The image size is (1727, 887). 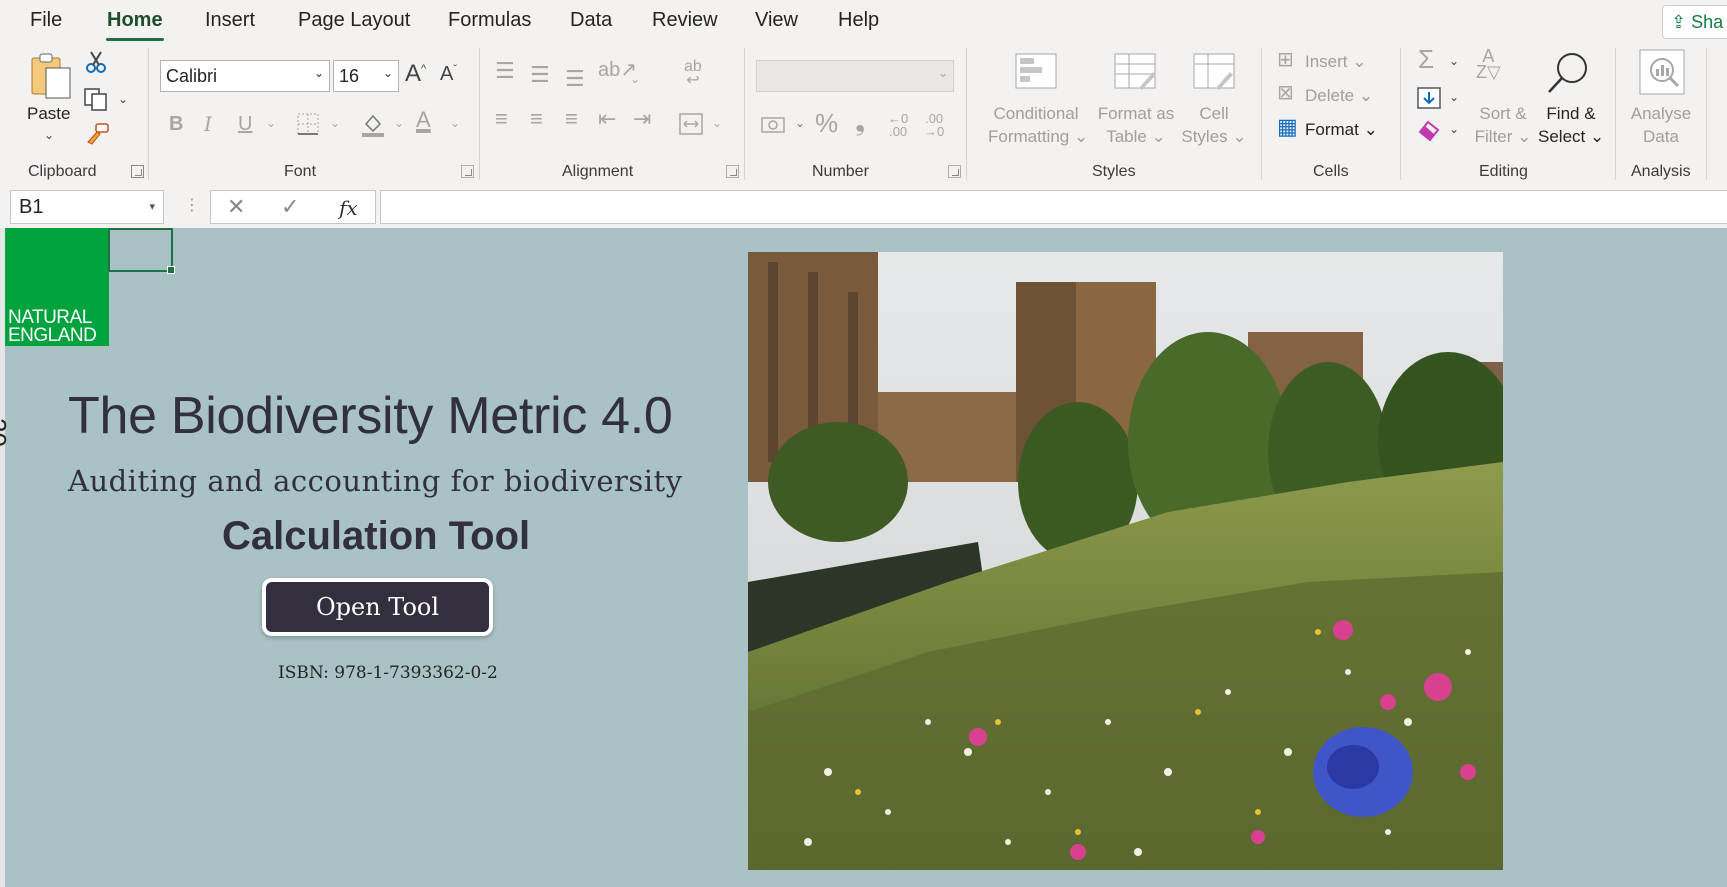 I want to click on merge-dropdown-icon: ⌄, so click(x=717, y=123).